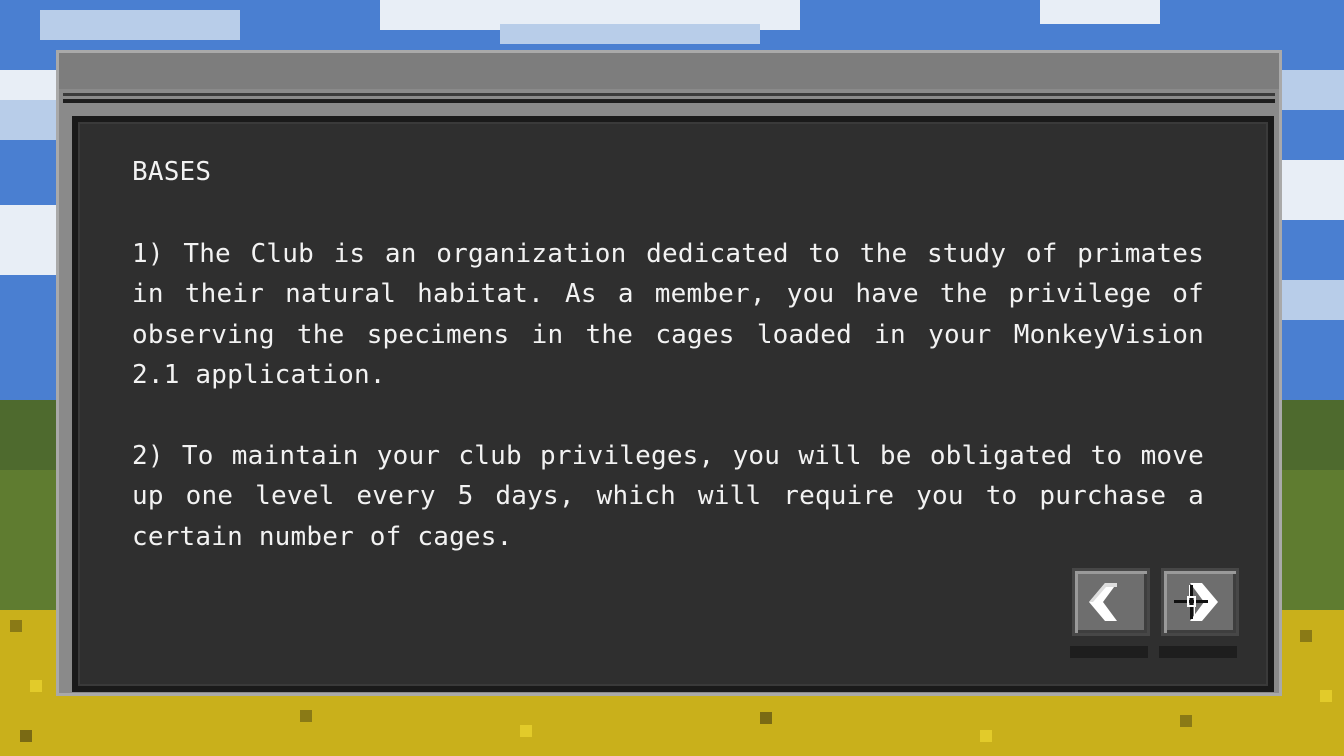  Describe the element at coordinates (669, 78) in the screenshot. I see `dialog-titlebar` at that location.